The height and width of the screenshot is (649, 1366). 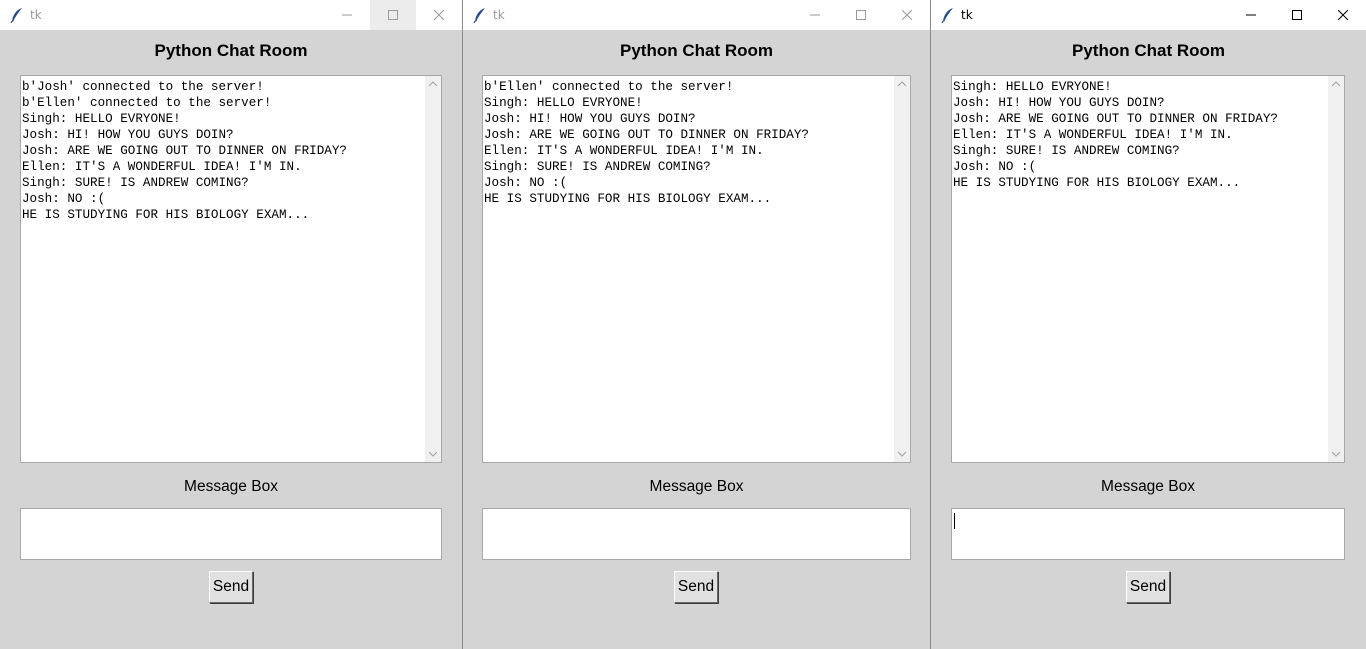 What do you see at coordinates (954, 521) in the screenshot?
I see `text-cursor` at bounding box center [954, 521].